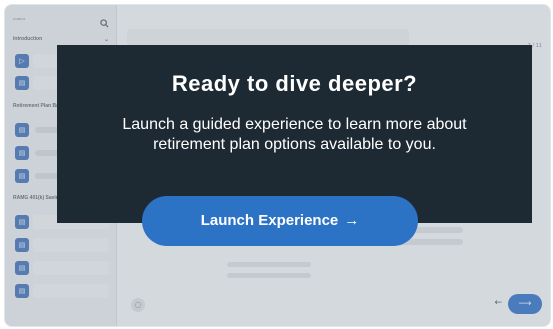 Image resolution: width=553 pixels, height=329 pixels. I want to click on arrow-right-icon: →, so click(352, 220).